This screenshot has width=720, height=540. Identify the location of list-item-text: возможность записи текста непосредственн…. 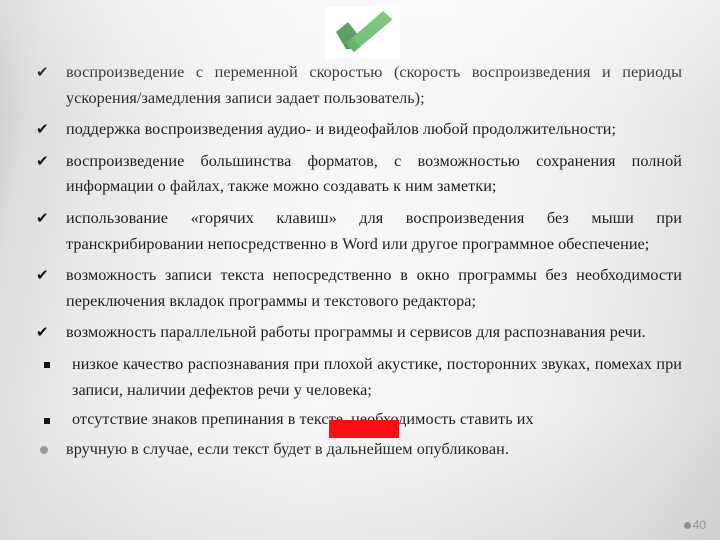
(374, 288).